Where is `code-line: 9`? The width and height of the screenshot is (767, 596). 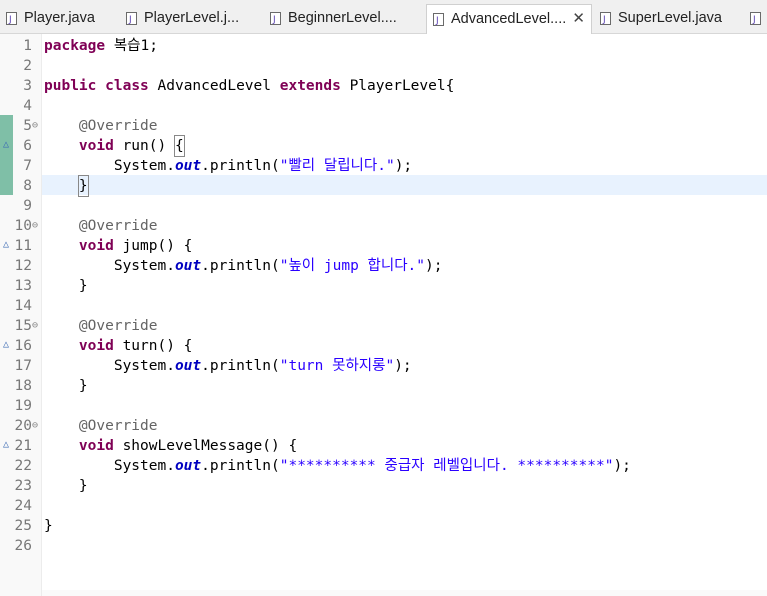 code-line: 9 is located at coordinates (383, 206).